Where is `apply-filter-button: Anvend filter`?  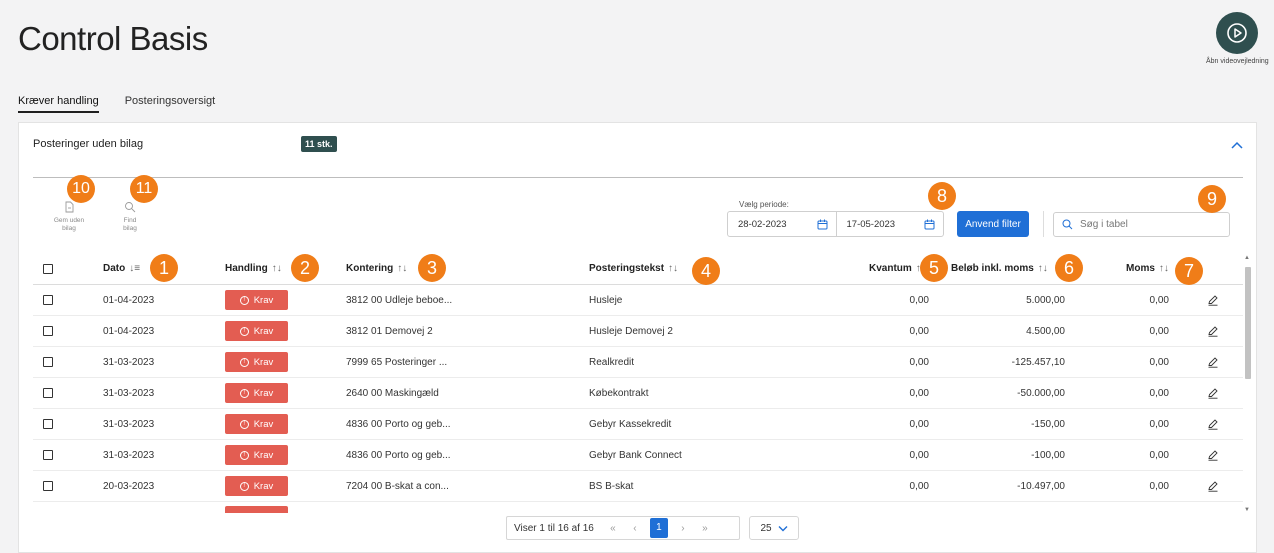 apply-filter-button: Anvend filter is located at coordinates (993, 224).